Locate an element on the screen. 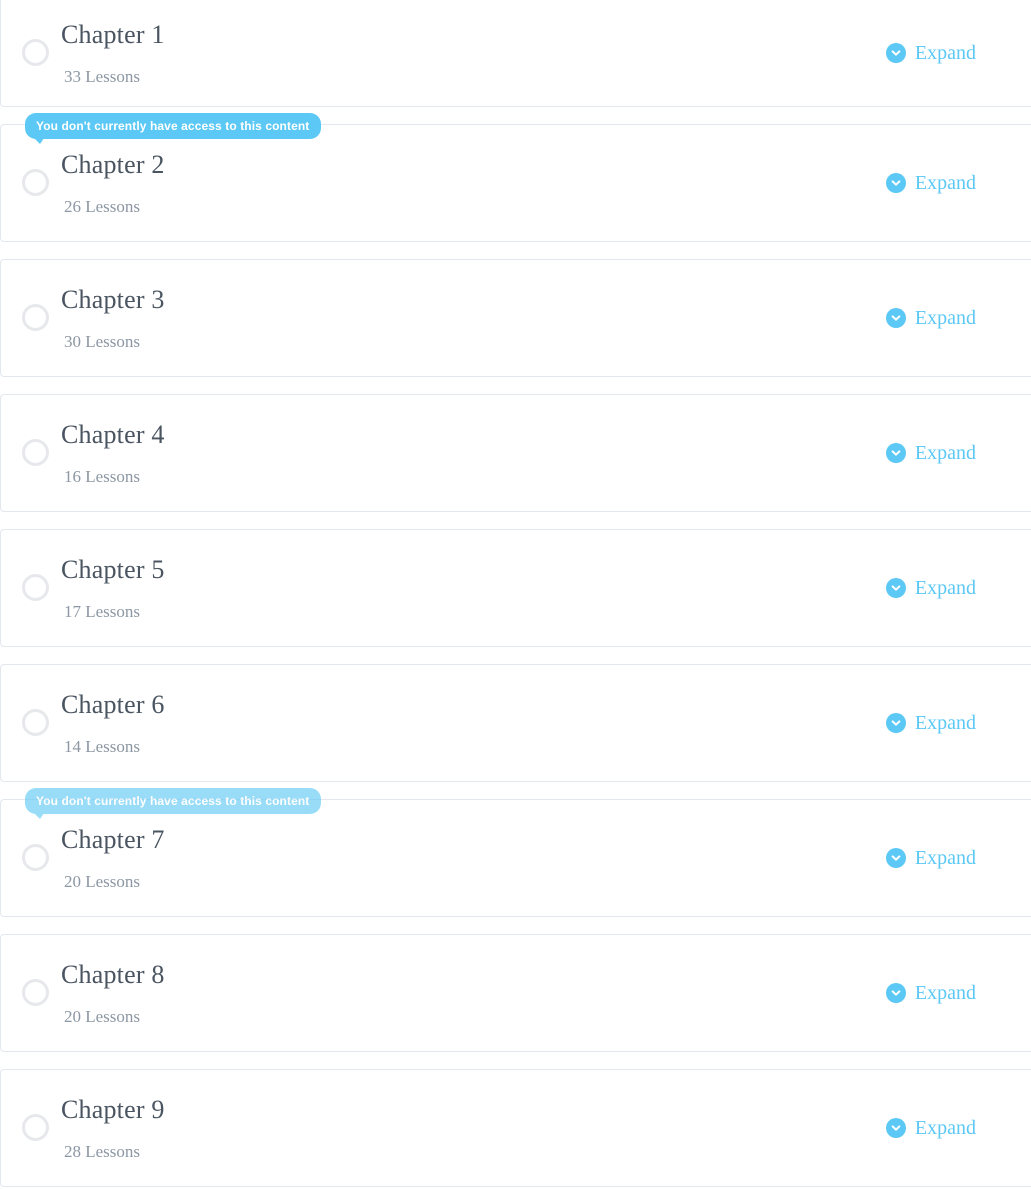  chapter-title: Chapter 6 is located at coordinates (113, 704).